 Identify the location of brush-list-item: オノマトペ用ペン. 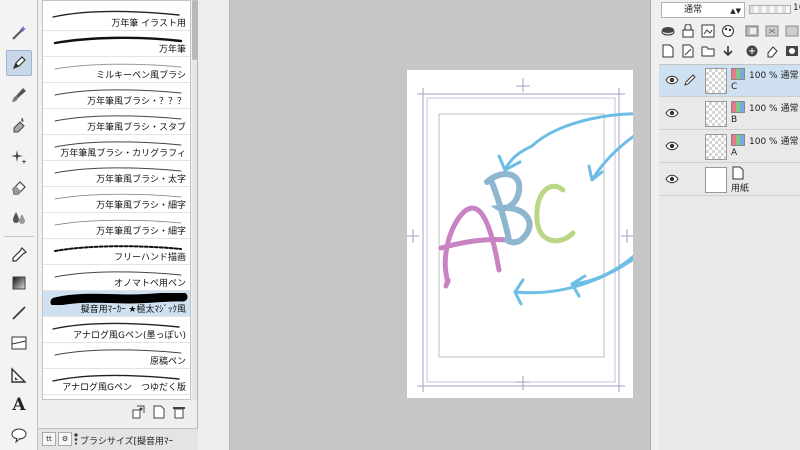
(116, 278).